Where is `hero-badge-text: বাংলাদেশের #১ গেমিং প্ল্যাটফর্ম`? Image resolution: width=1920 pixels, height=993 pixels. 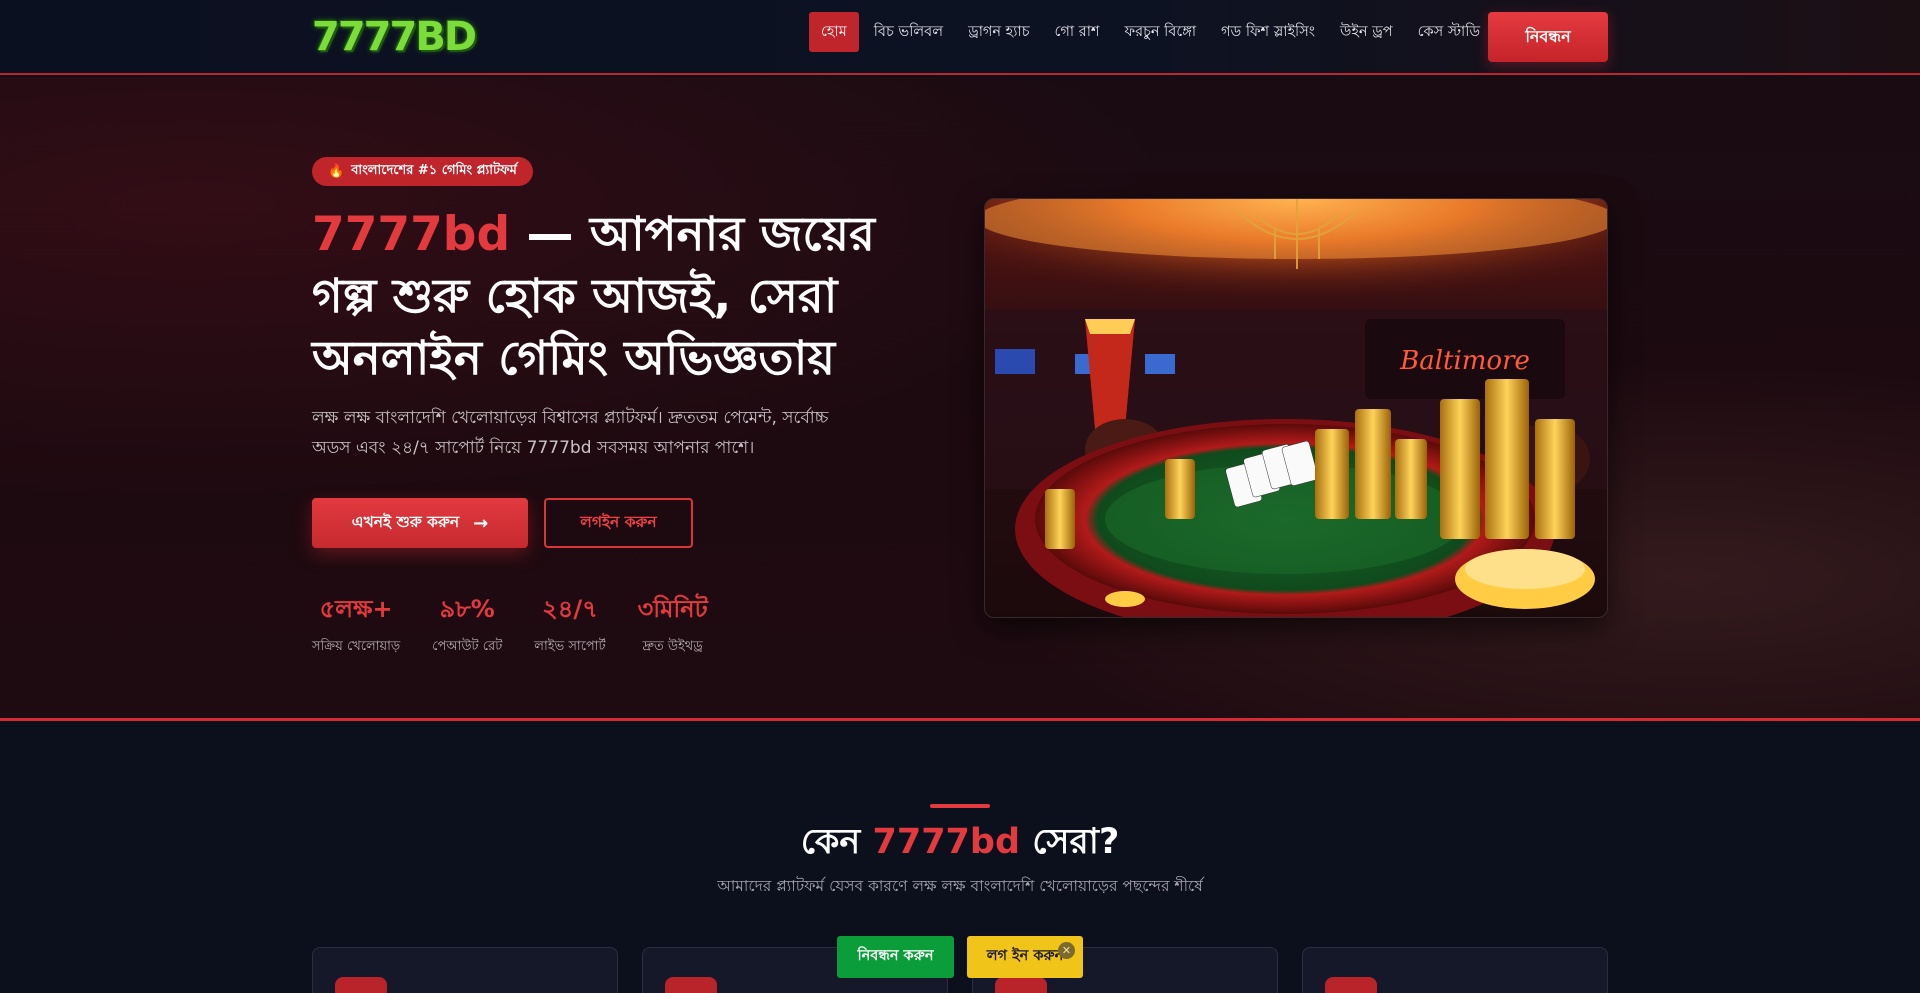
hero-badge-text: বাংলাদেশের #১ গেমিং প্ল্যাটফর্ম is located at coordinates (434, 170).